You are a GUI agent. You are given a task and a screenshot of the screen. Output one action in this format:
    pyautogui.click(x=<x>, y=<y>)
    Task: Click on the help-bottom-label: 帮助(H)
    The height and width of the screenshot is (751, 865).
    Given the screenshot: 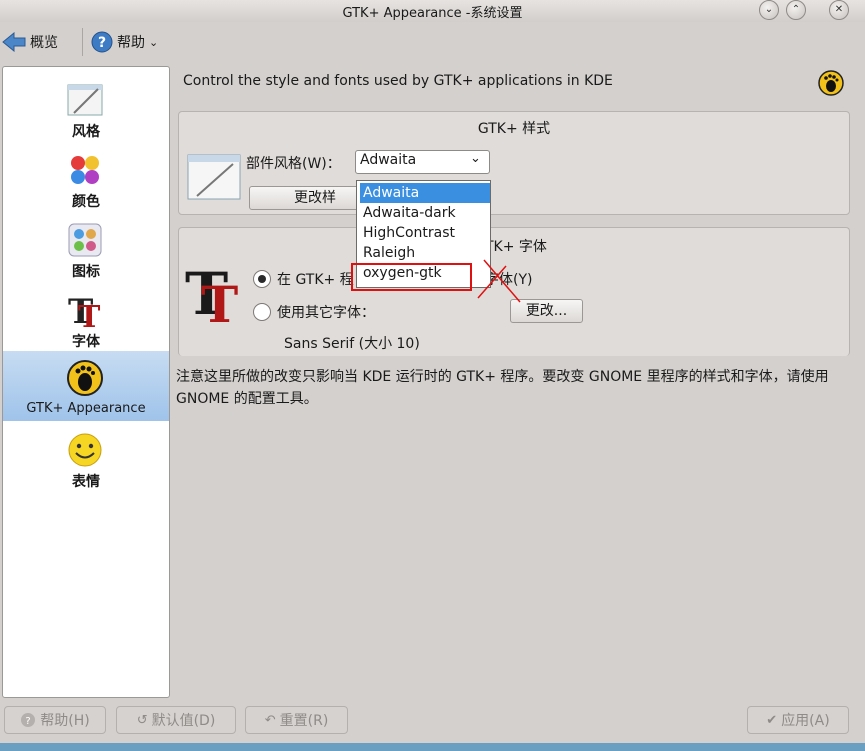 What is the action you would take?
    pyautogui.click(x=65, y=721)
    